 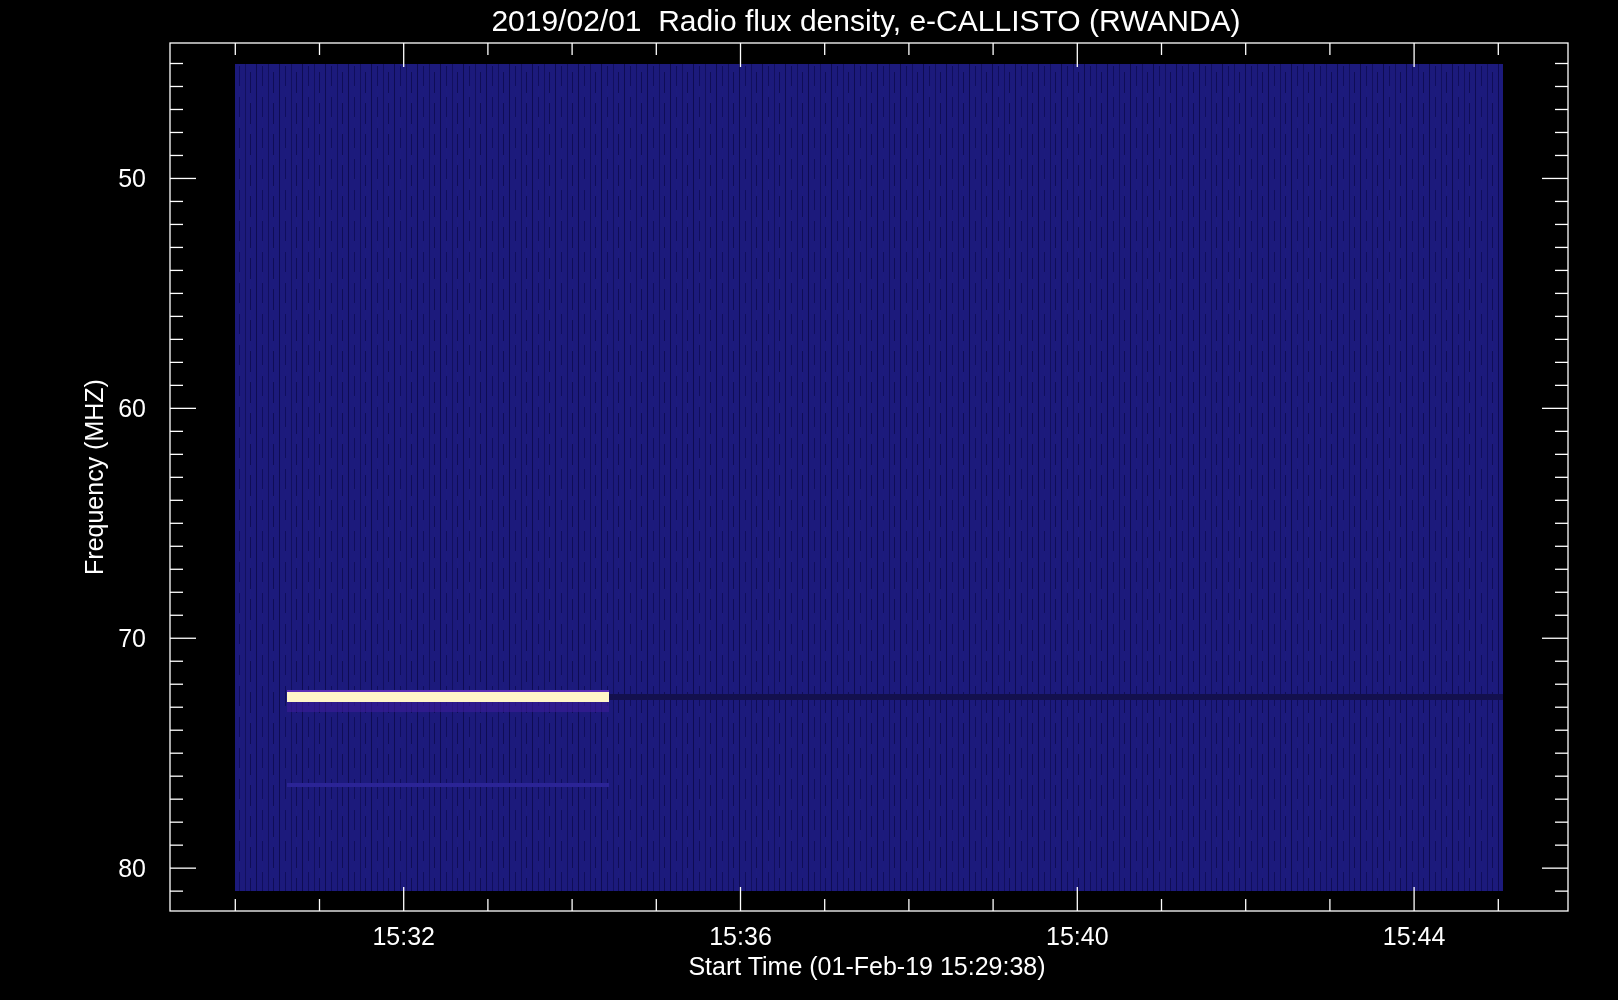 I want to click on y-tick-label: 60, so click(x=132, y=408).